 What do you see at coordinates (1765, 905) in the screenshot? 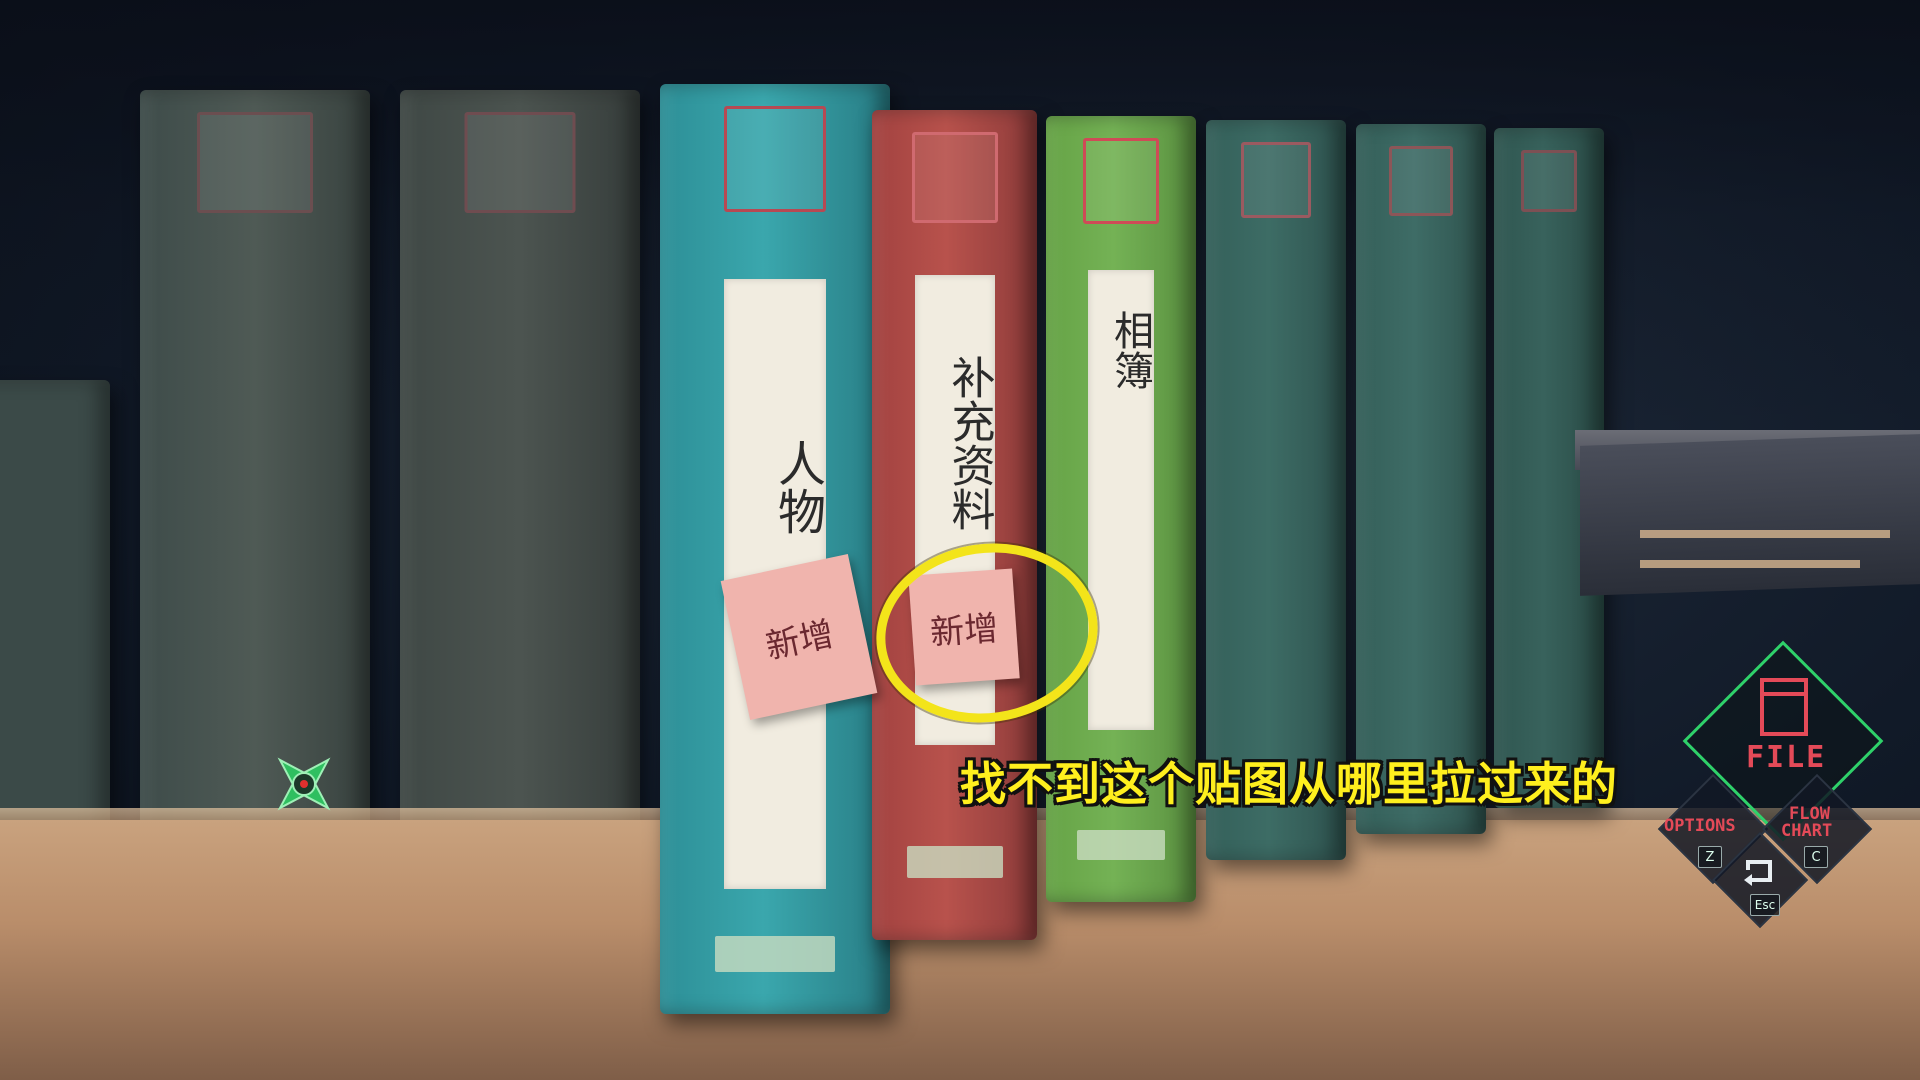
I see `hud-back-key: Esc` at bounding box center [1765, 905].